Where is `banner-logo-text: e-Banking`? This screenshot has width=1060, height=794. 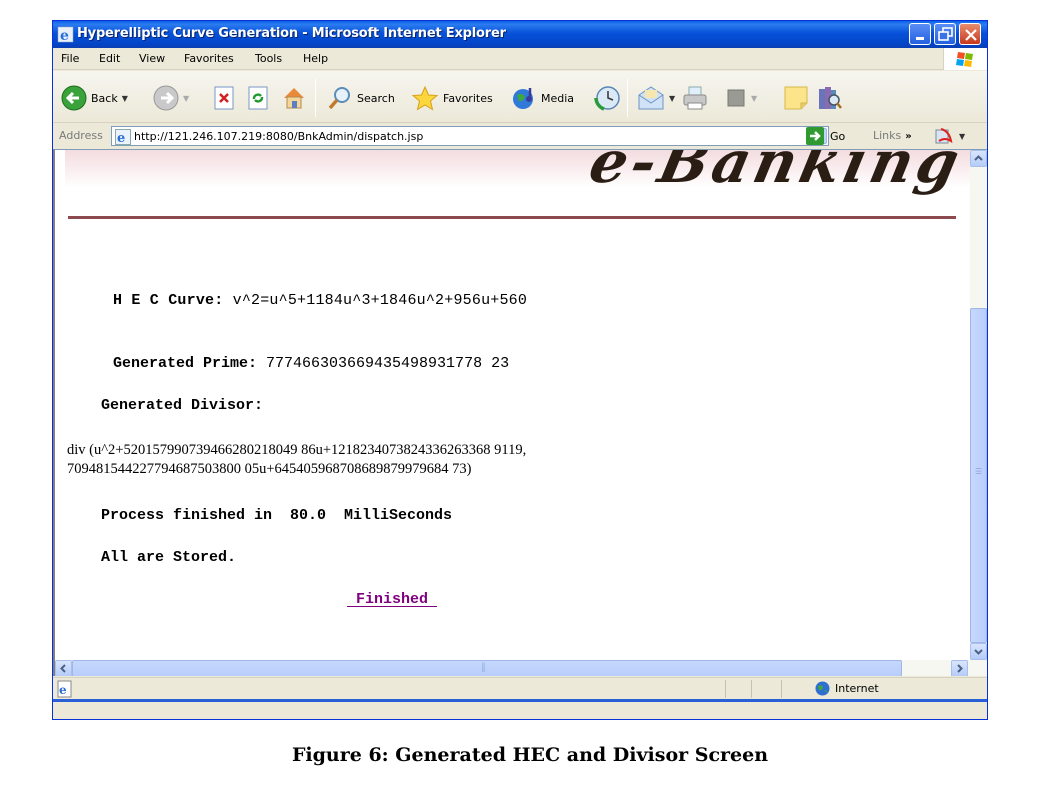 banner-logo-text: e-Banking is located at coordinates (777, 172).